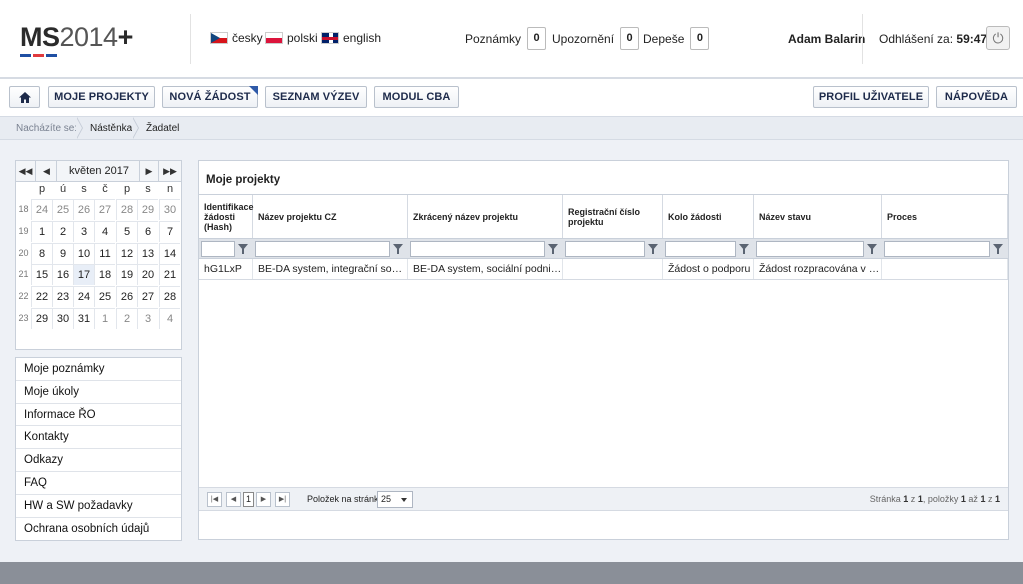 The width and height of the screenshot is (1023, 584). What do you see at coordinates (47, 171) in the screenshot?
I see `prev-month-icon: ◀` at bounding box center [47, 171].